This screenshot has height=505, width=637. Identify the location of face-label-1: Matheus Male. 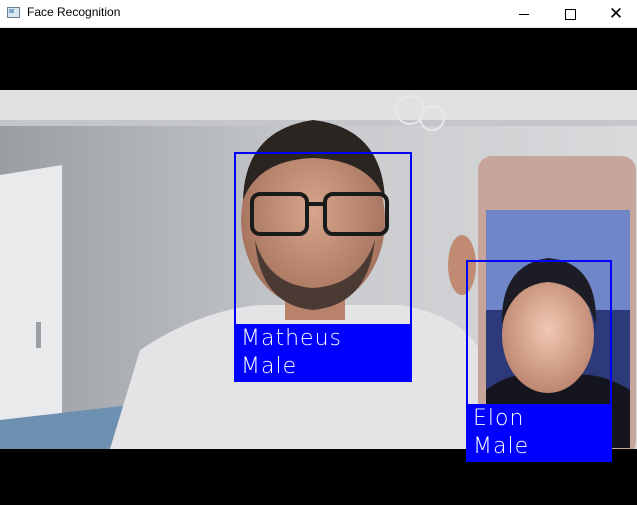
(323, 353).